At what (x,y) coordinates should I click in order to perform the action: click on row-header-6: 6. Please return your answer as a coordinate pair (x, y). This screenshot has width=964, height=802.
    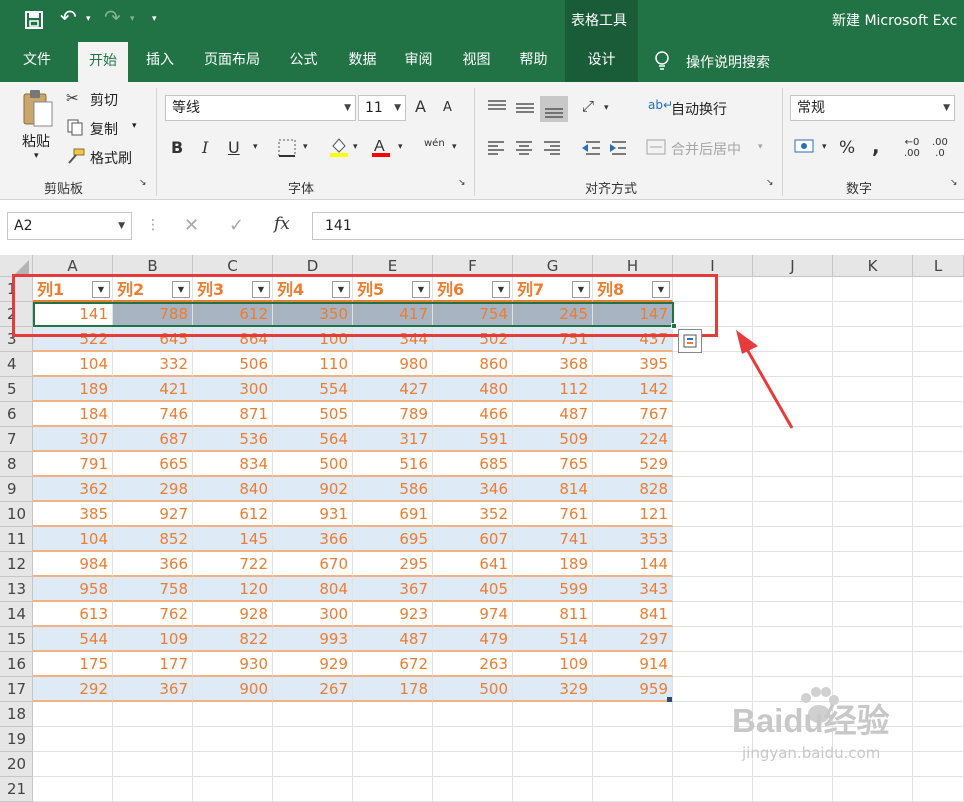
    Looking at the image, I should click on (16, 414).